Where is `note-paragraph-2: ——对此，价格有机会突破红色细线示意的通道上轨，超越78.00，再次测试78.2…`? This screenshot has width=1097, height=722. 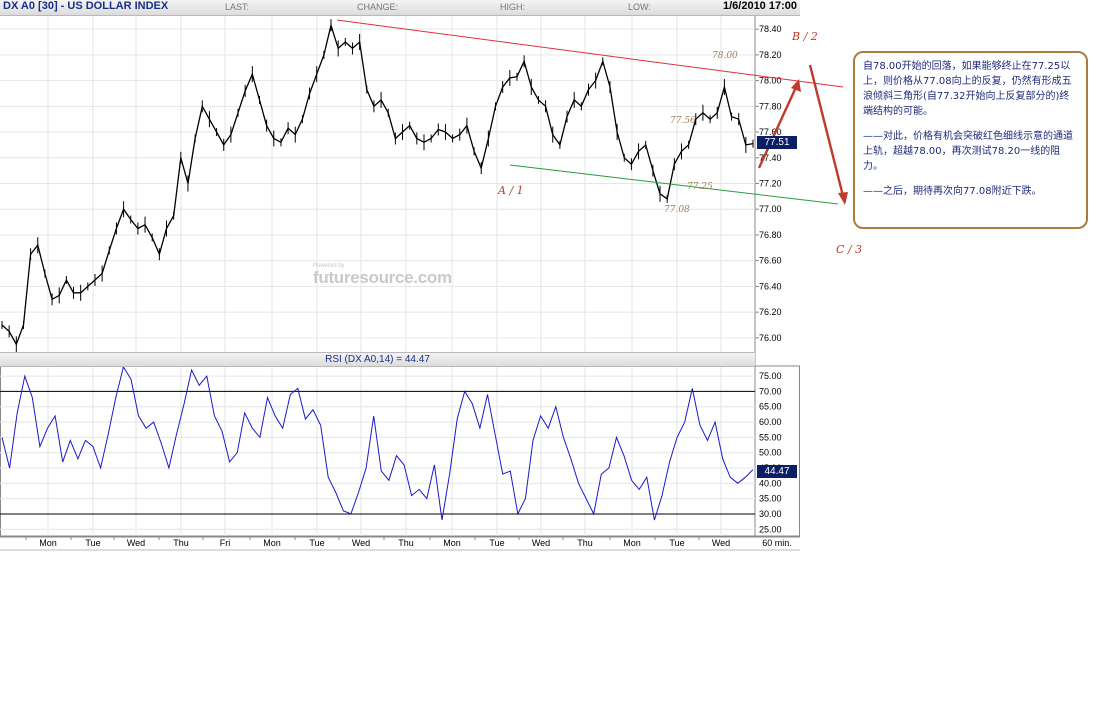
note-paragraph-2: ——对此，价格有机会突破红色细线示意的通道上轨，超越78.00，再次测试78.2… is located at coordinates (968, 151).